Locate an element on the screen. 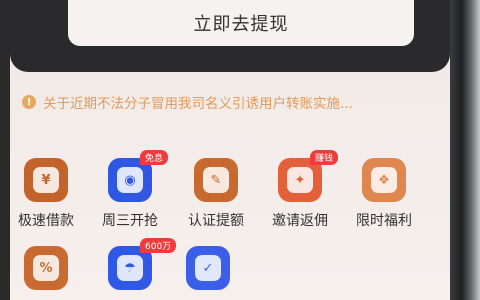  feature-label: 邀请返佣 is located at coordinates (300, 221).